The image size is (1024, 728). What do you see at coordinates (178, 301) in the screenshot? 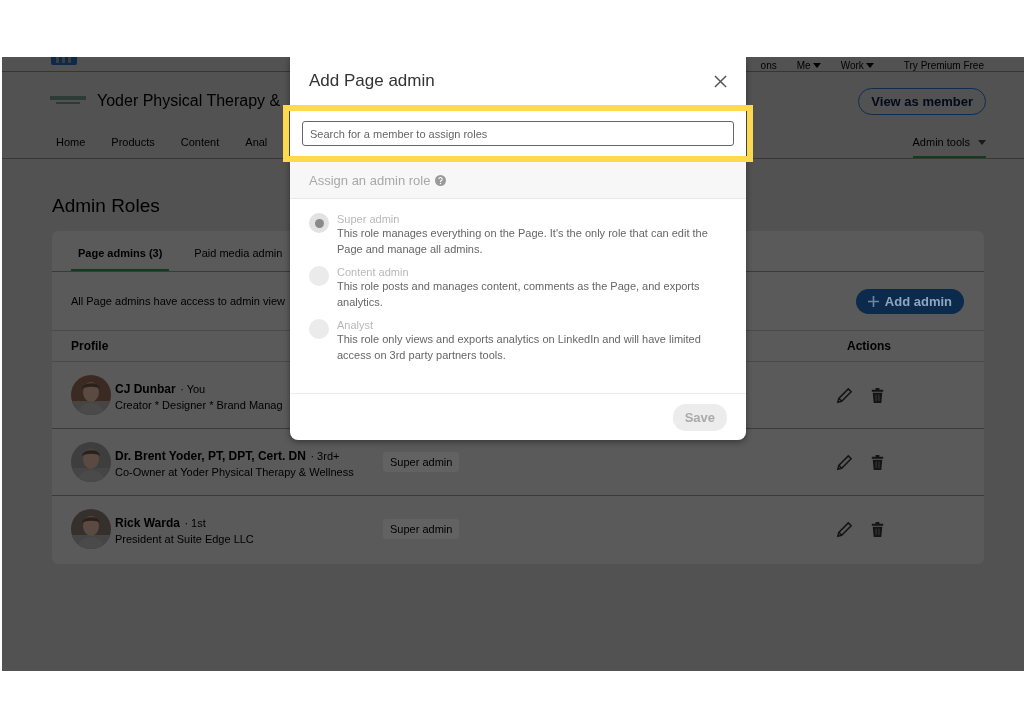
I see `info-text: All Page admins have access to admin view` at bounding box center [178, 301].